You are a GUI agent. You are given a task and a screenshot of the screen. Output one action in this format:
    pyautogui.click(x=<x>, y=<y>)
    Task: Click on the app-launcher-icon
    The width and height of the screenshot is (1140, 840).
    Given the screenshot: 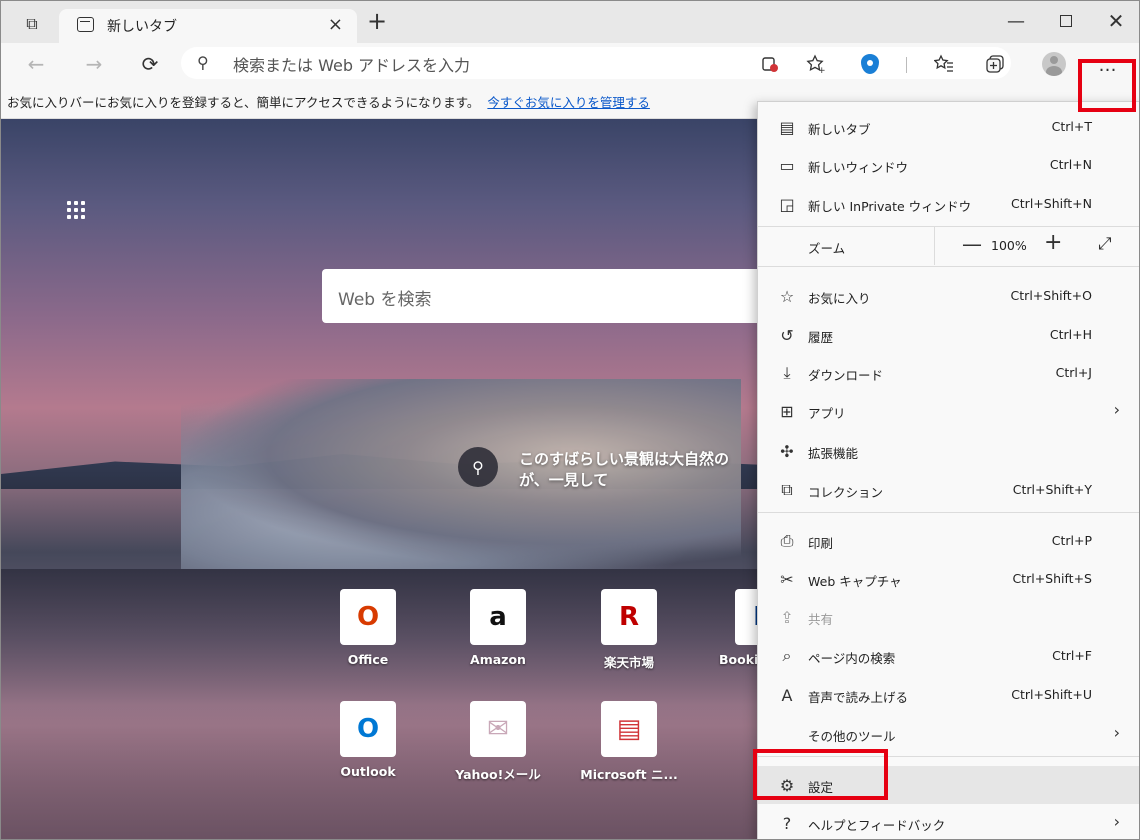 What is the action you would take?
    pyautogui.click(x=78, y=212)
    